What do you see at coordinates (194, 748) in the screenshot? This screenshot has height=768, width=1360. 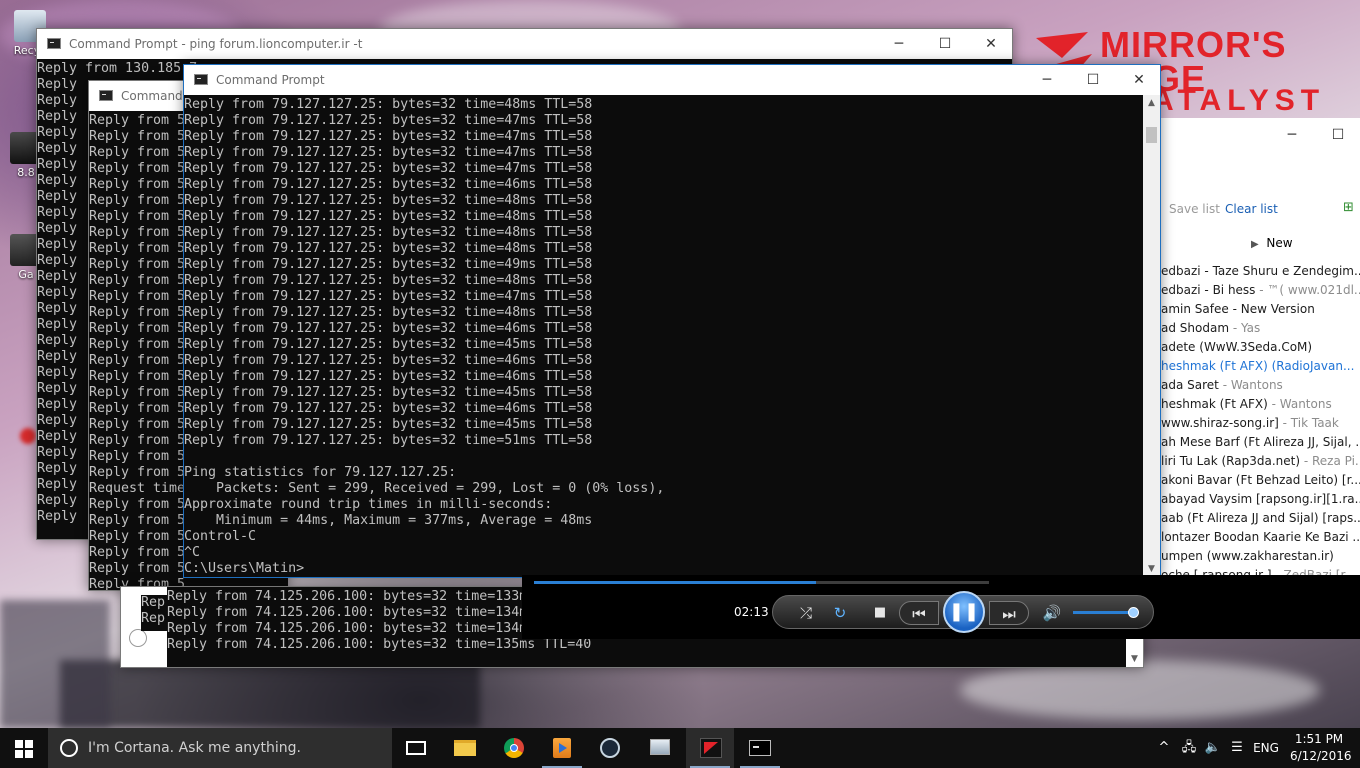 I see `cortana-placeholder: I'm Cortana. Ask me anything.` at bounding box center [194, 748].